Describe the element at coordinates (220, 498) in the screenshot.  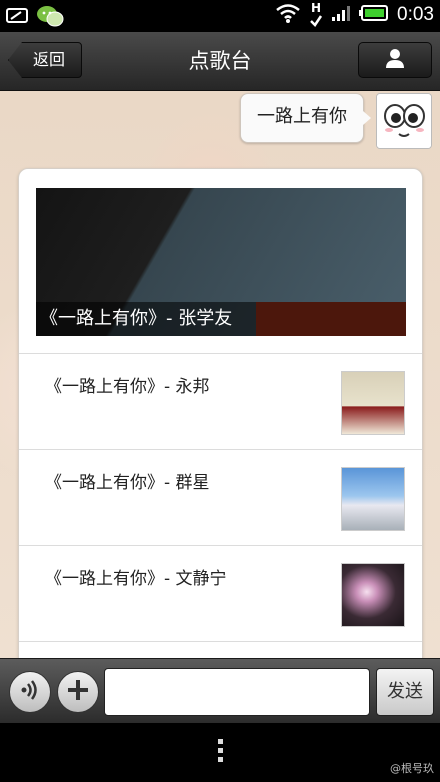
I see `song-item: 《一路上有你》- 群星` at that location.